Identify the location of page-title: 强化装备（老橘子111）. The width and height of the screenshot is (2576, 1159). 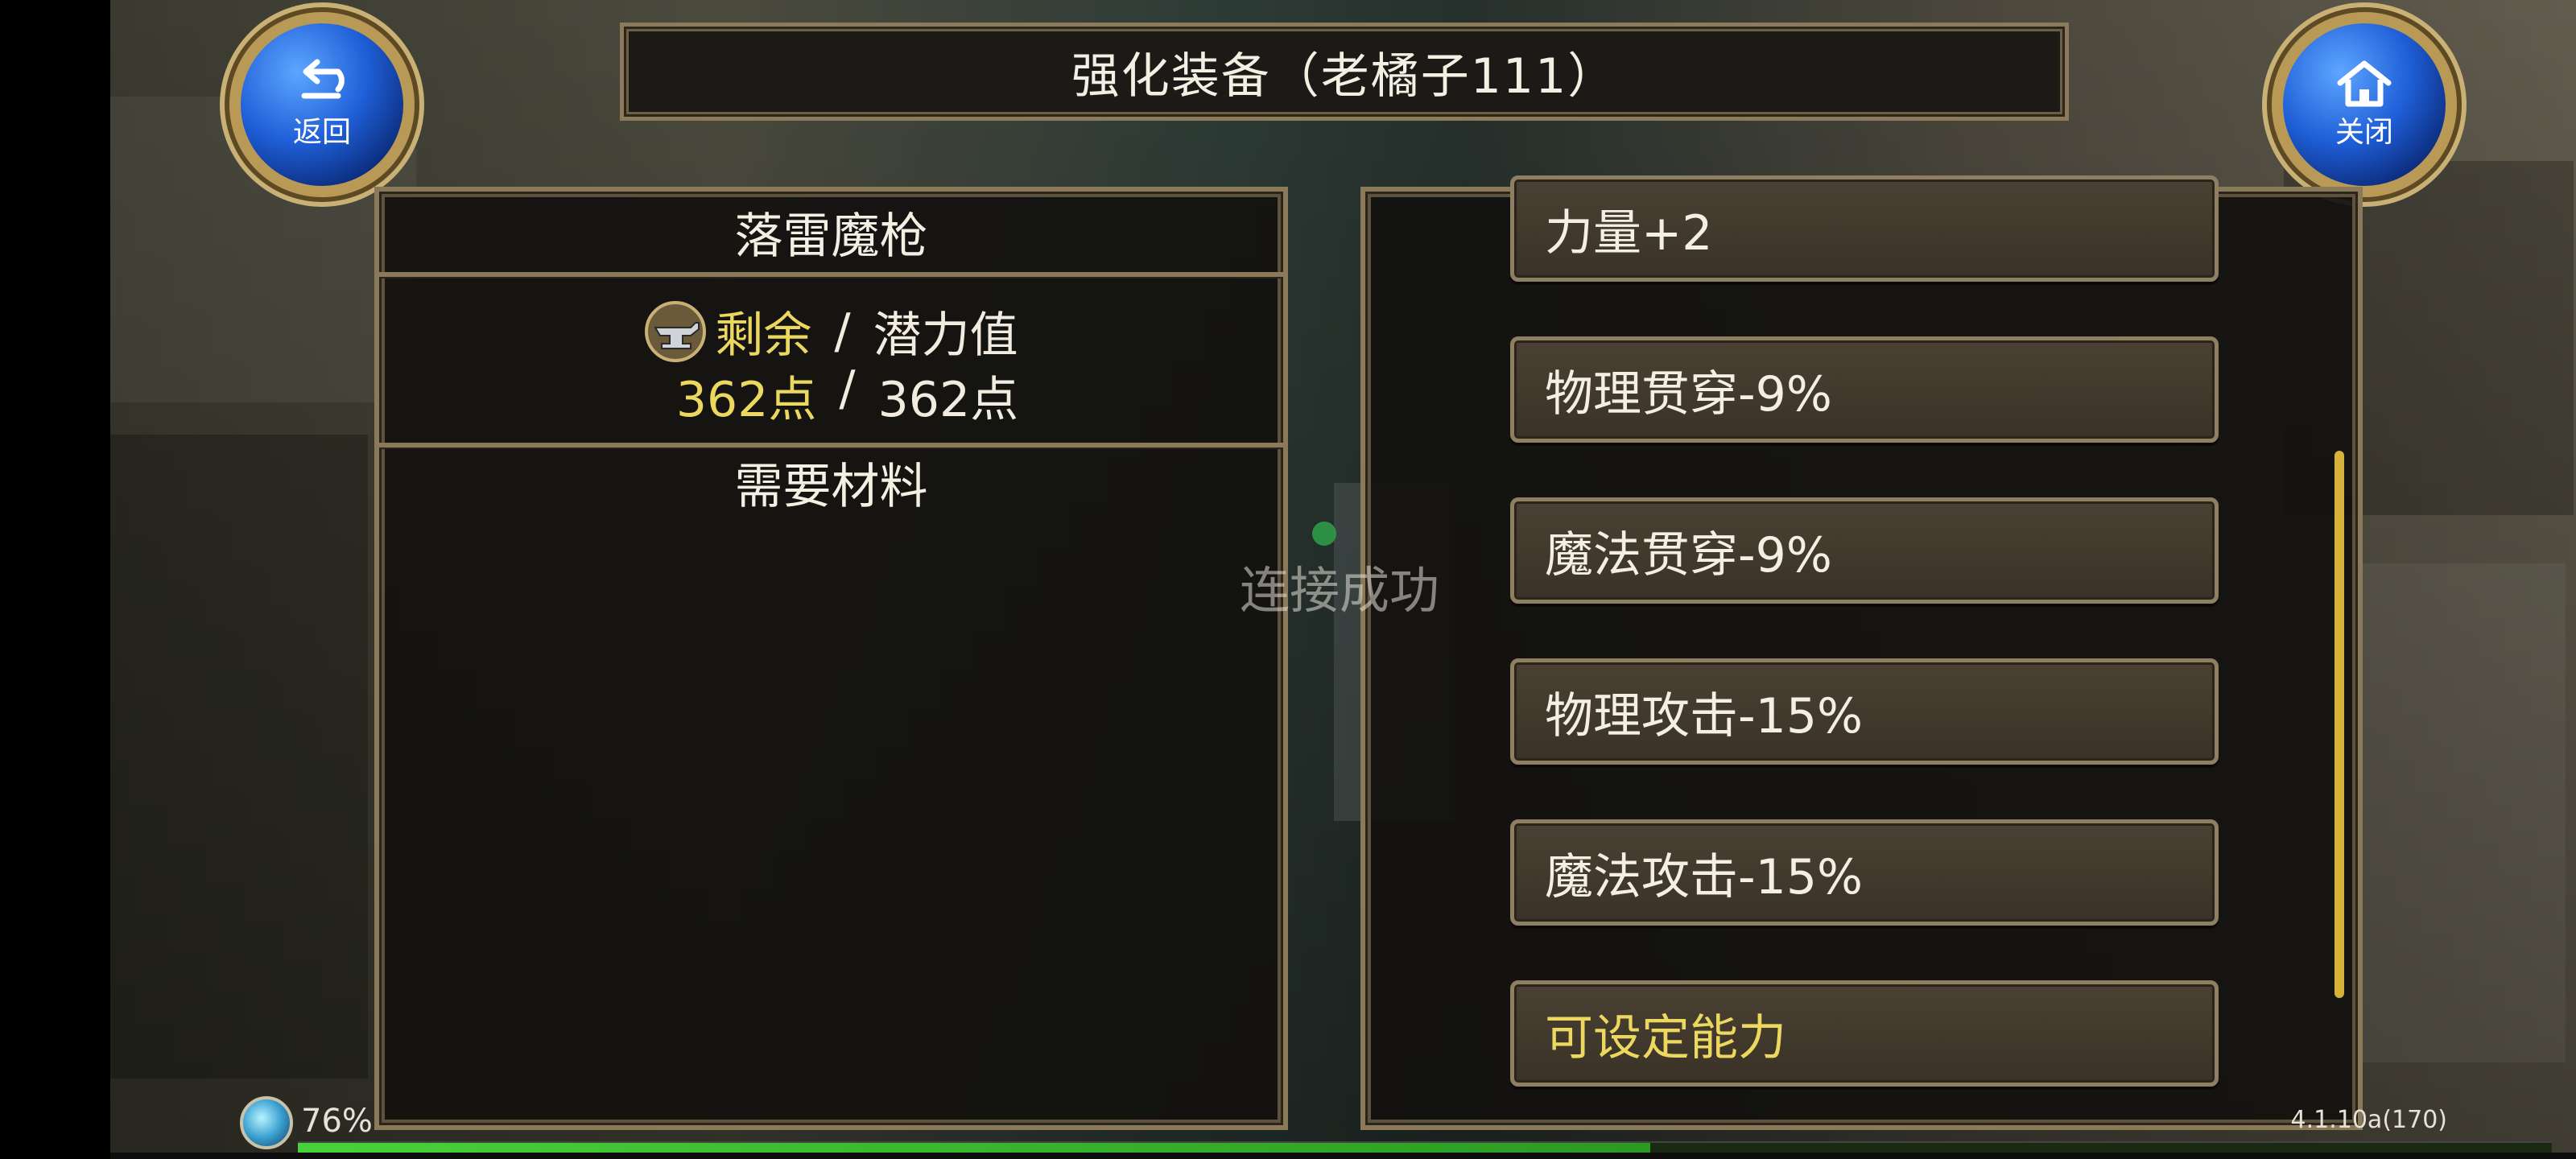
(1344, 76).